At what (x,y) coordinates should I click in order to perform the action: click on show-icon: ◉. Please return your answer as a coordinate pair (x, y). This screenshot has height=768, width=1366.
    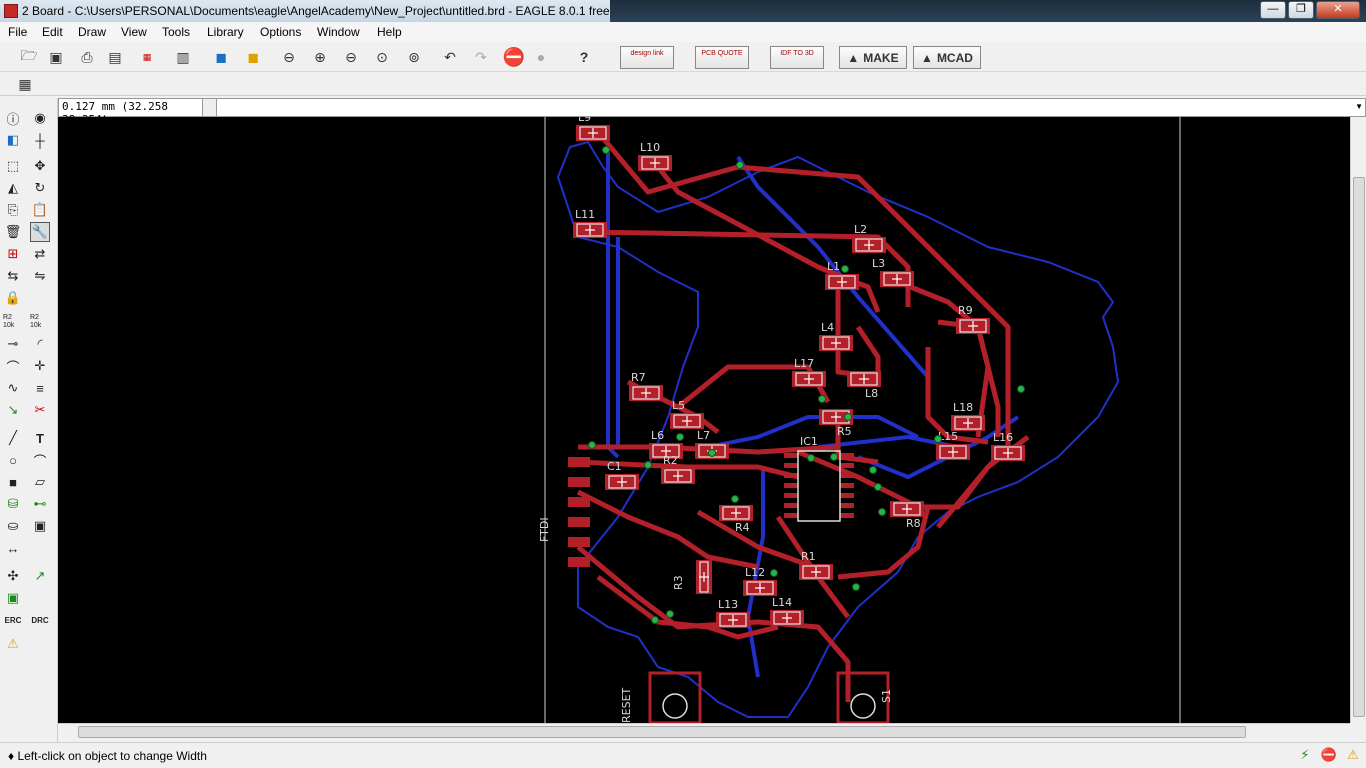
    Looking at the image, I should click on (40, 118).